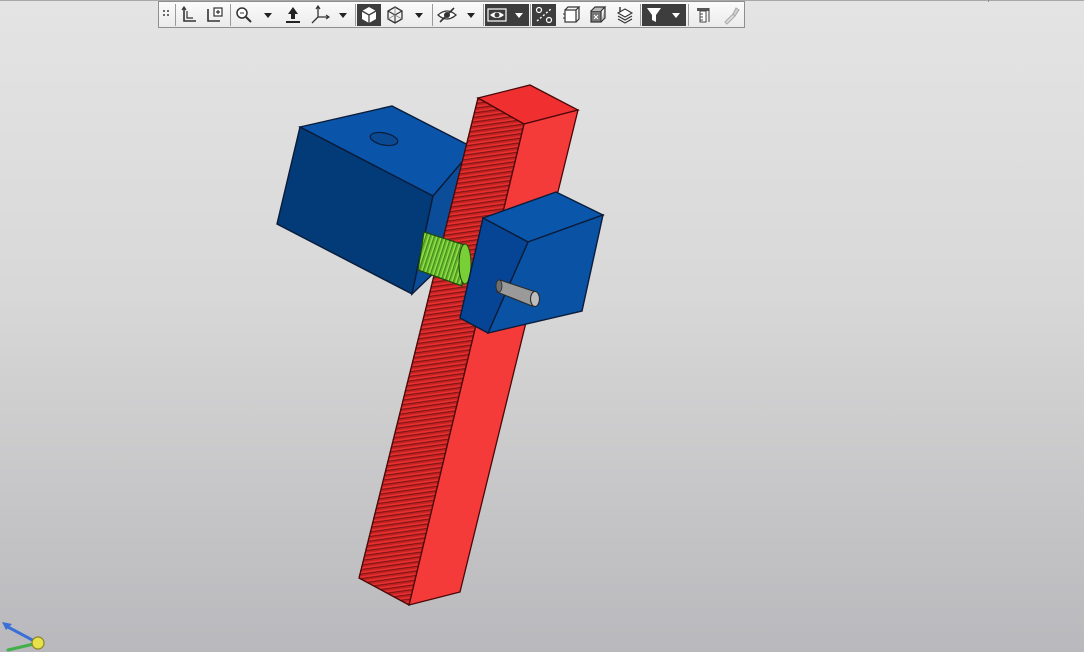 The width and height of the screenshot is (1084, 652). I want to click on triad-origin, so click(38, 643).